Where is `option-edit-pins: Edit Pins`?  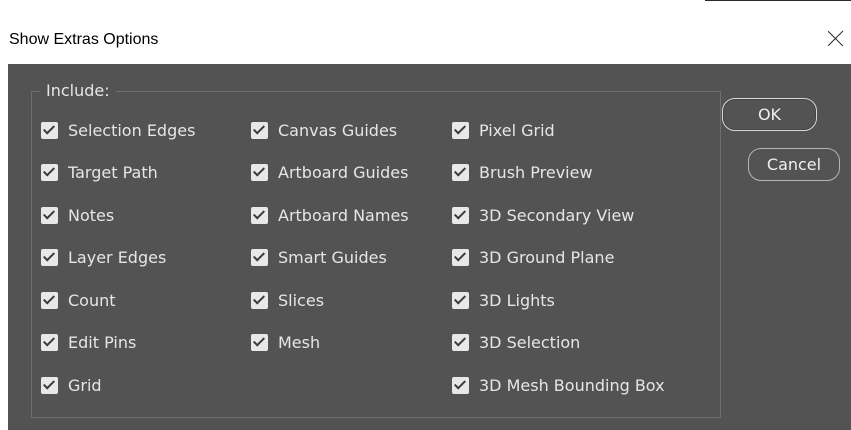
option-edit-pins: Edit Pins is located at coordinates (88, 342).